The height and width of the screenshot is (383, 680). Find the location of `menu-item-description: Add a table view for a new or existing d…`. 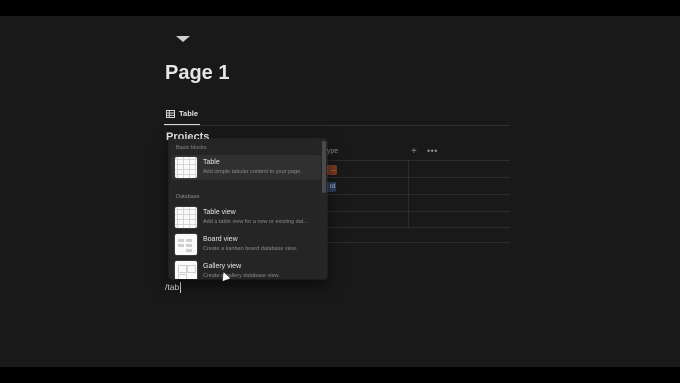

menu-item-description: Add a table view for a new or existing d… is located at coordinates (255, 222).